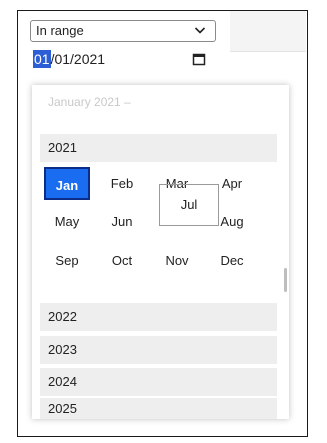 This screenshot has height=443, width=327. What do you see at coordinates (122, 221) in the screenshot?
I see `month-jun: Jun` at bounding box center [122, 221].